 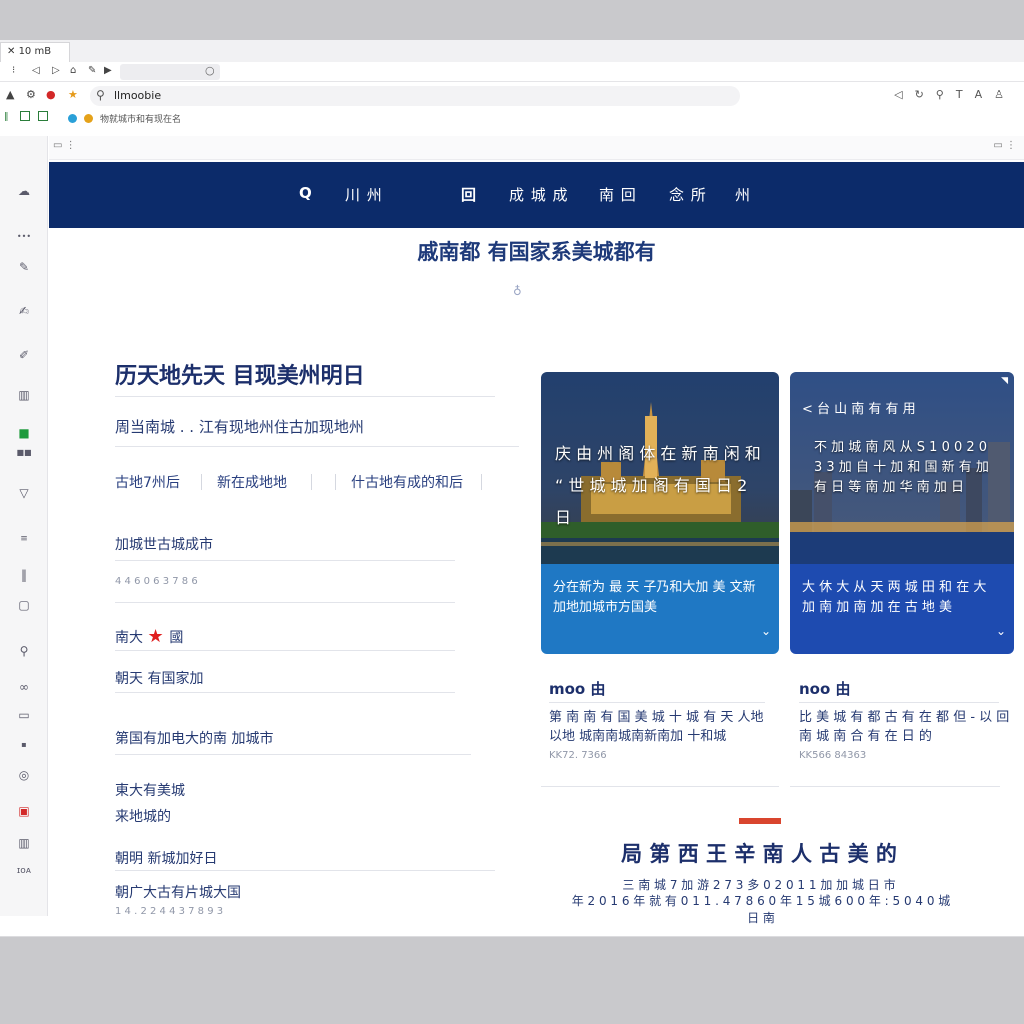 I want to click on bar-icon: ‖, so click(x=24, y=575).